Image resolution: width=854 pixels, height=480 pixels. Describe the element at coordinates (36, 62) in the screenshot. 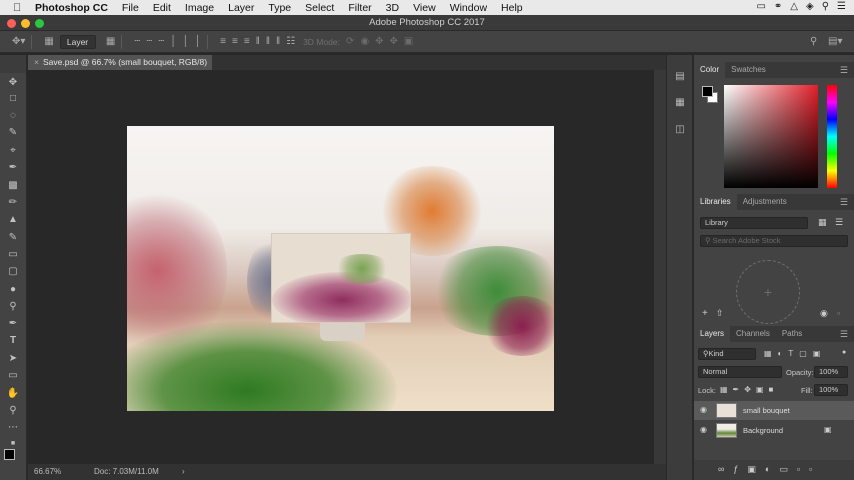

I see `close-tab-icon: ×` at that location.